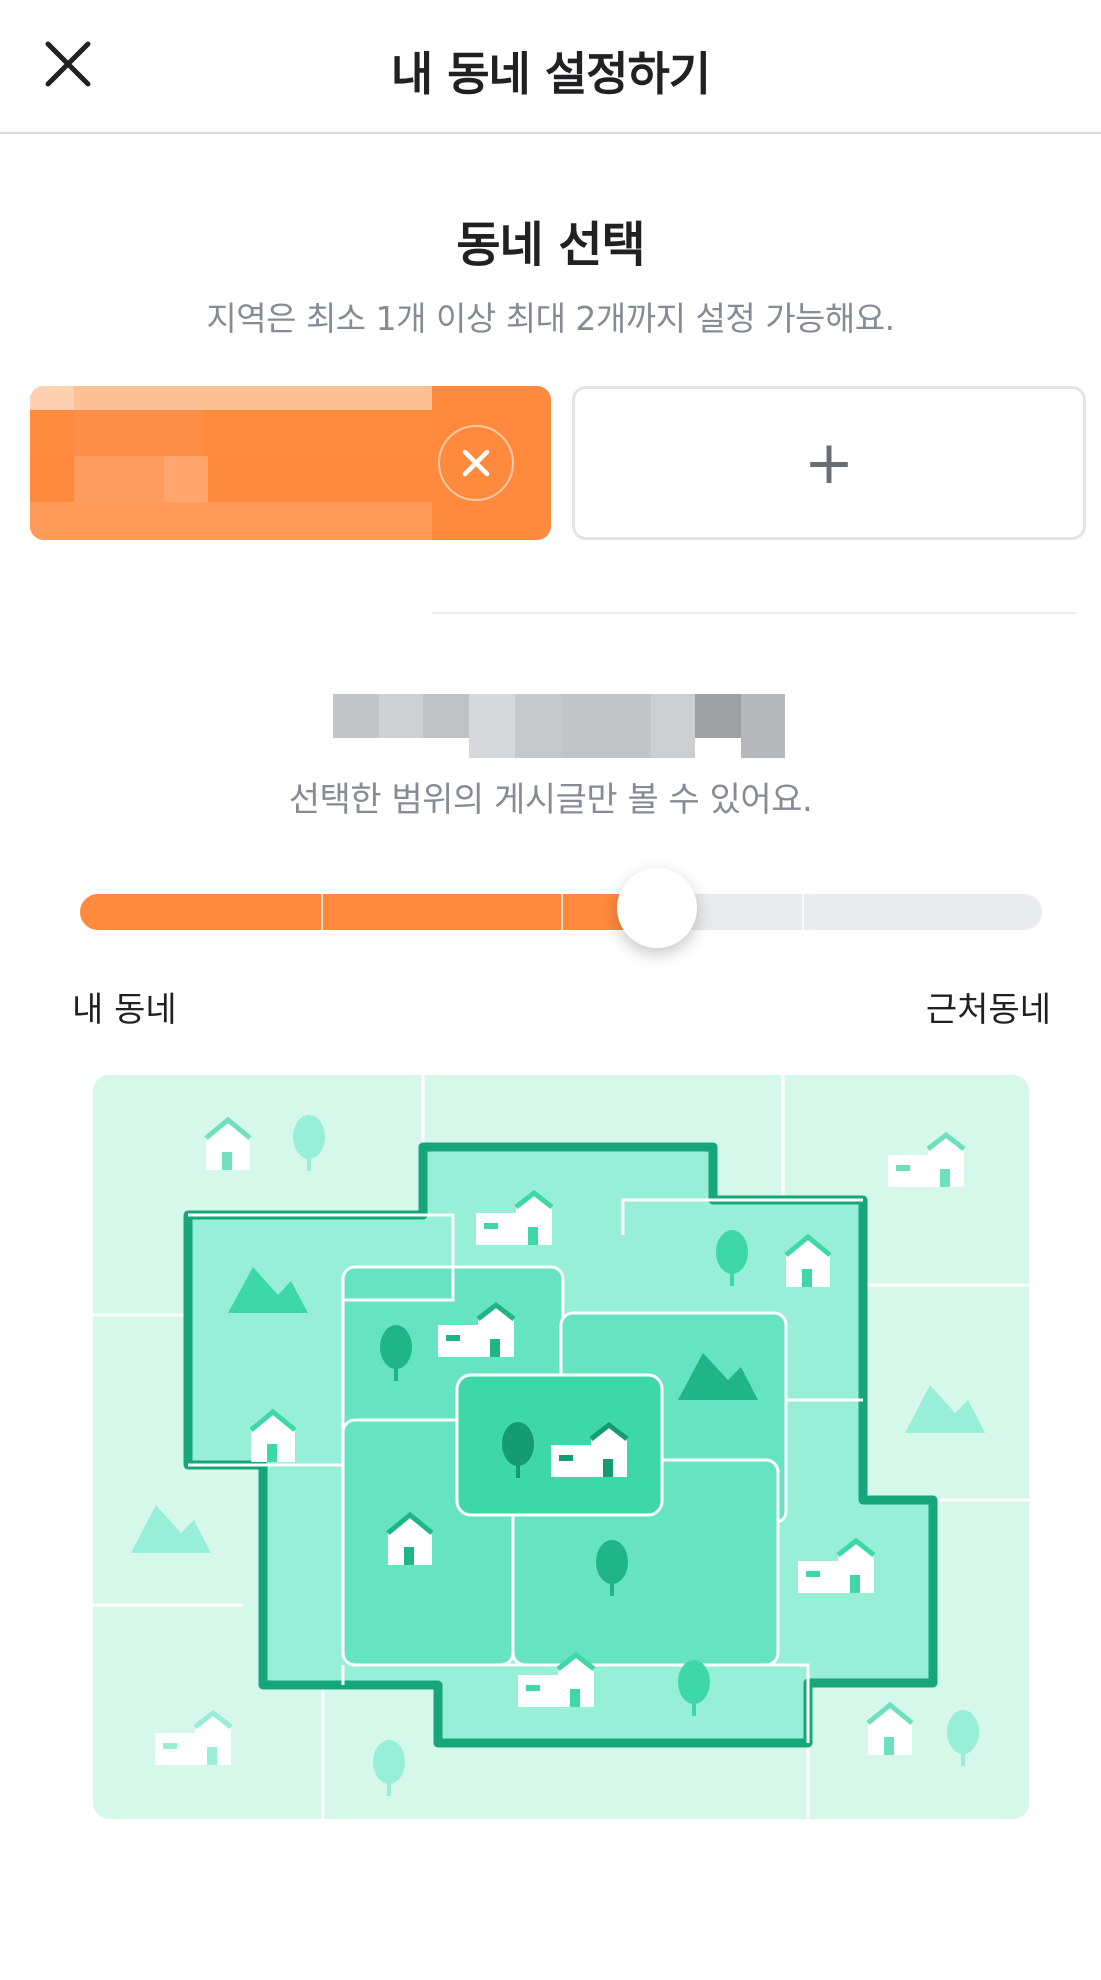 Image resolution: width=1101 pixels, height=1980 pixels. Describe the element at coordinates (657, 908) in the screenshot. I see `range-slider-thumb` at that location.